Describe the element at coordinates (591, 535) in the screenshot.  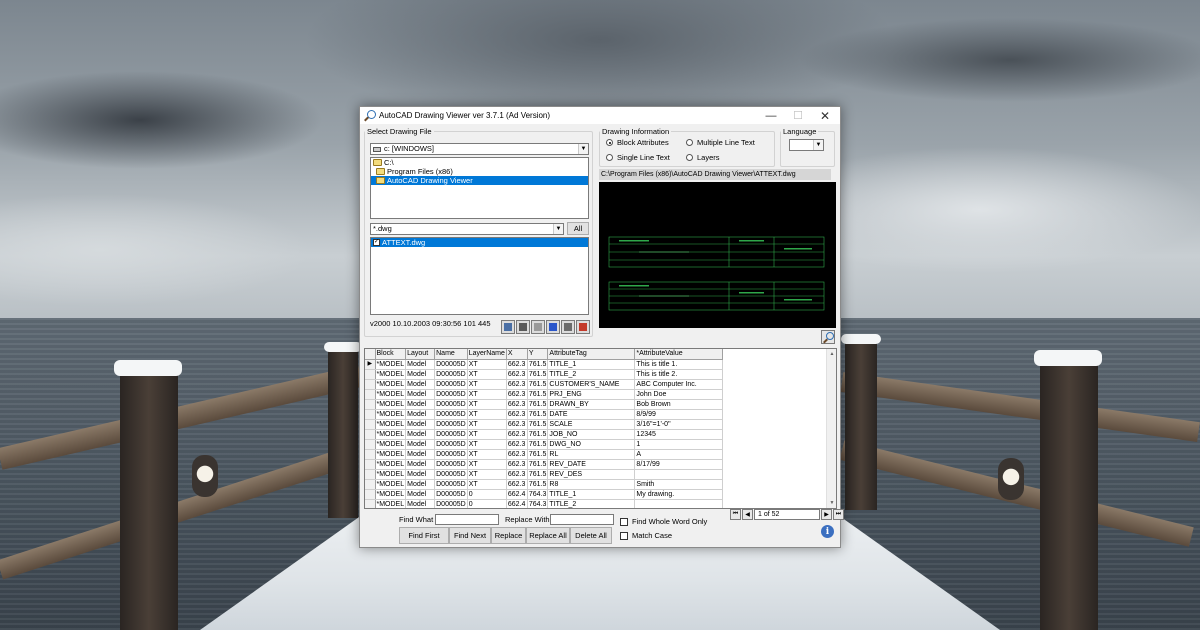
I see `delete-all-button: Delete All` at that location.